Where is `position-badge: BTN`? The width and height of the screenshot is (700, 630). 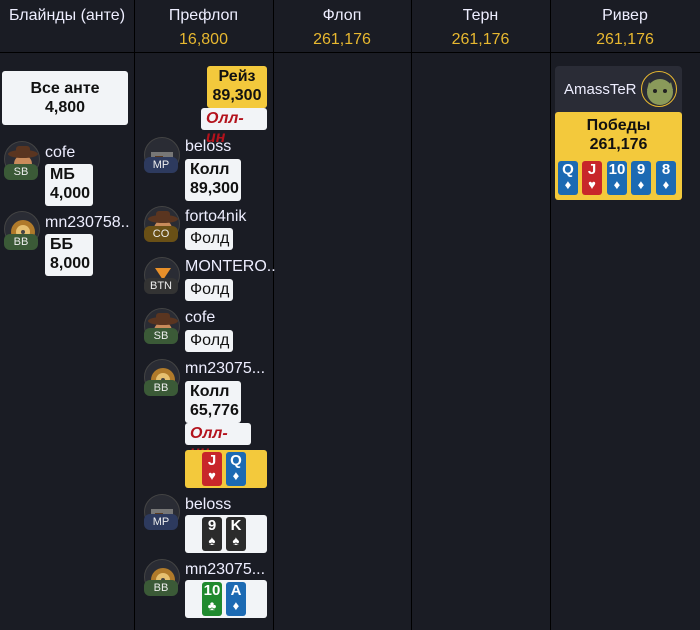
position-badge: BTN is located at coordinates (161, 286).